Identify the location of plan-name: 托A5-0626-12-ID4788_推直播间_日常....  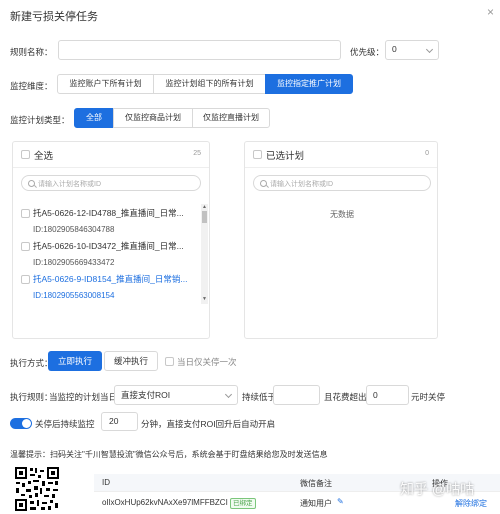
(108, 213).